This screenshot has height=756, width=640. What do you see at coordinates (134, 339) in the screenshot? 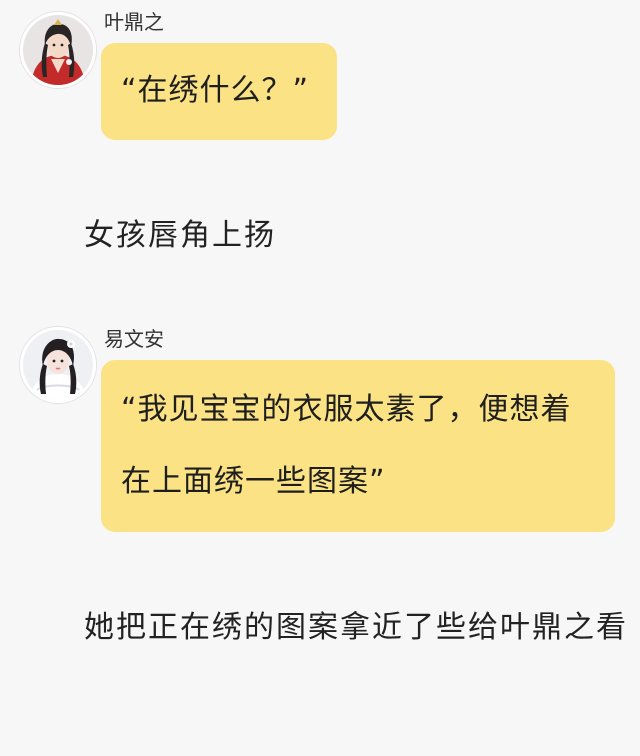
I see `sender-name: 易文安` at bounding box center [134, 339].